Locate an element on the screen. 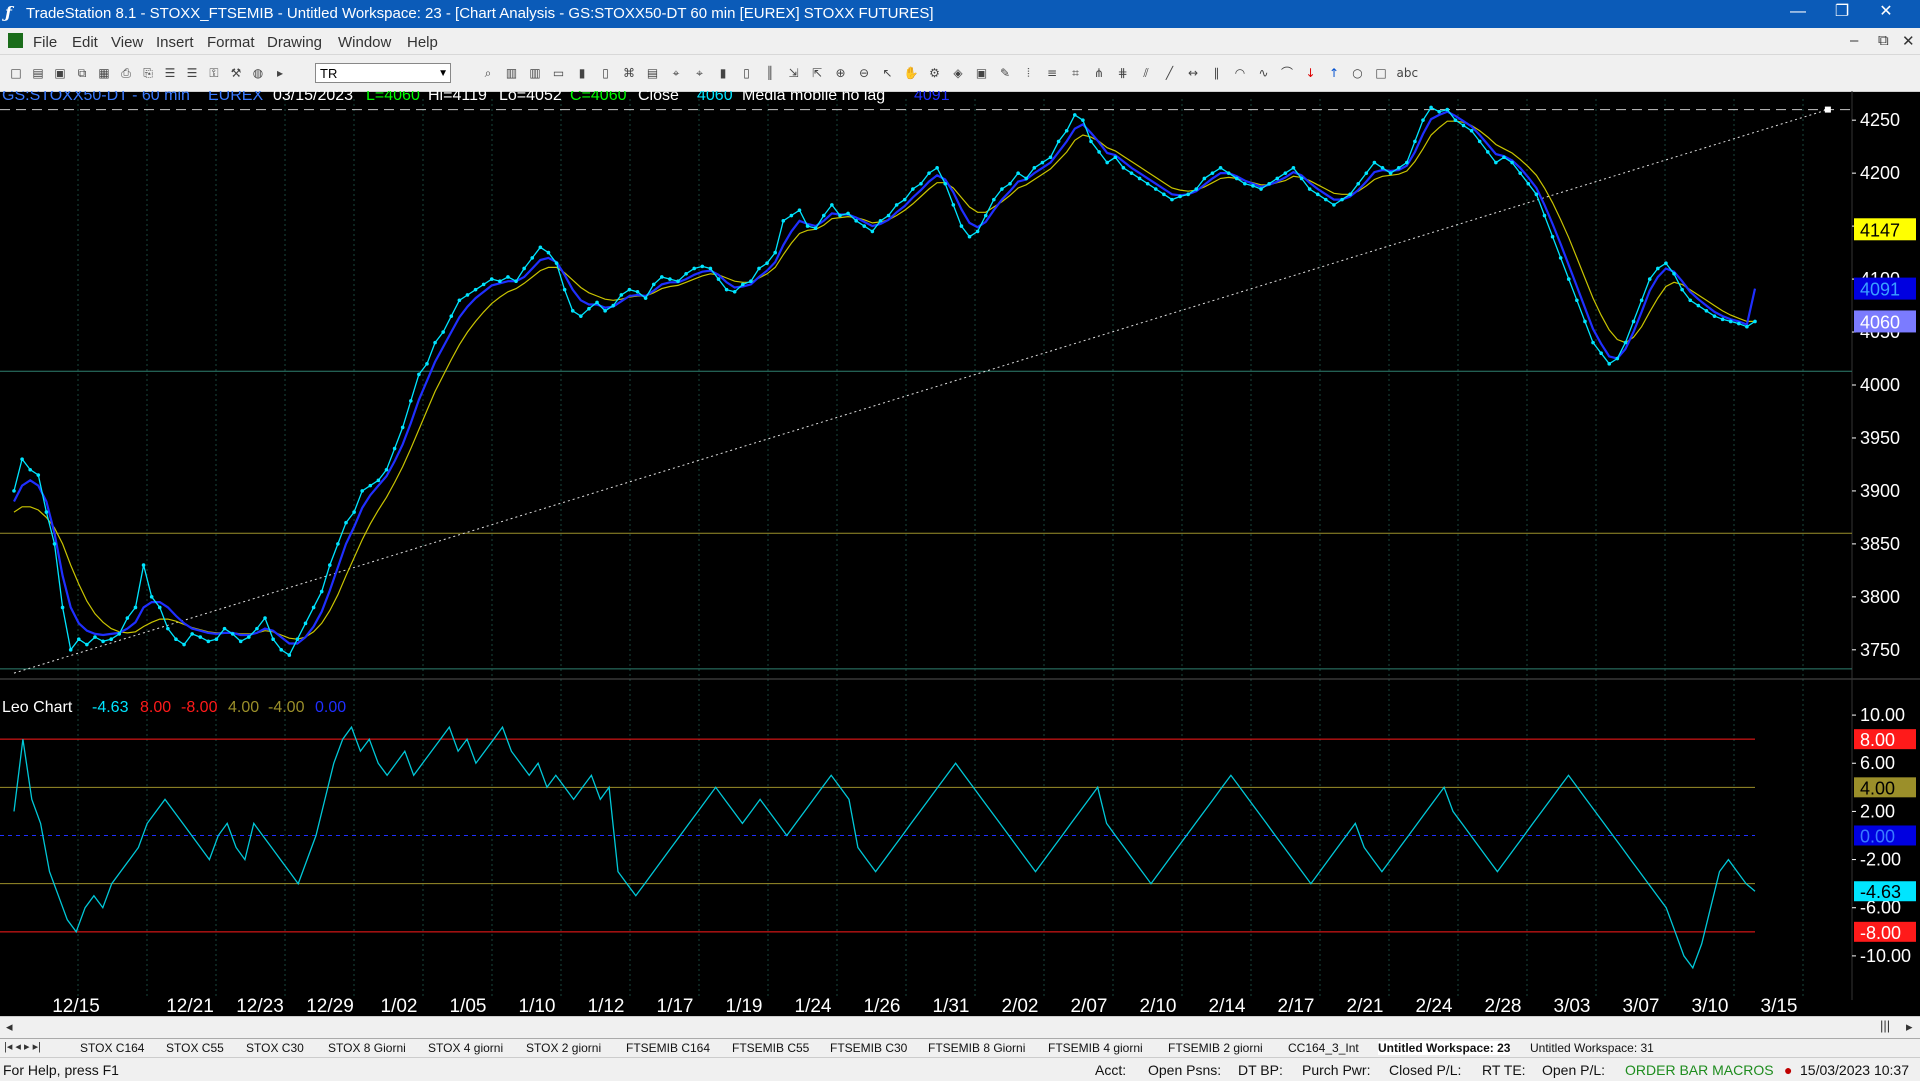 This screenshot has height=1081, width=1920. gann-icon: ⌗ is located at coordinates (1076, 73).